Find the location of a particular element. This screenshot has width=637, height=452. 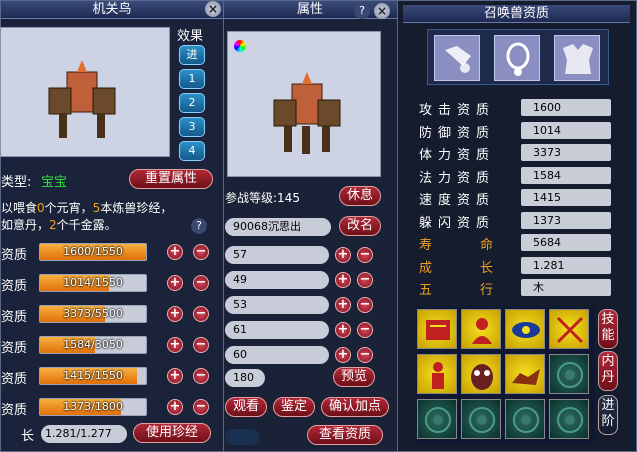

watch-button: 观看 is located at coordinates (246, 407).